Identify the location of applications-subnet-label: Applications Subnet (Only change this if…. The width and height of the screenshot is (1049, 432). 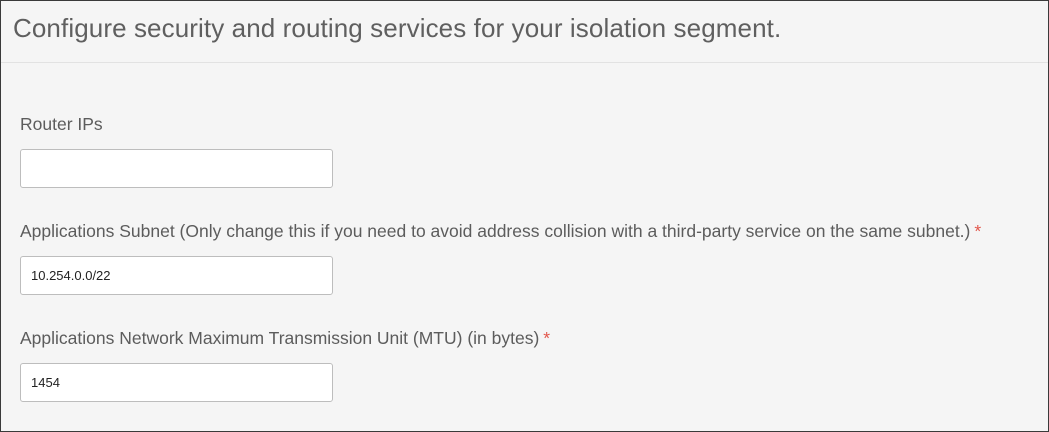
(501, 231).